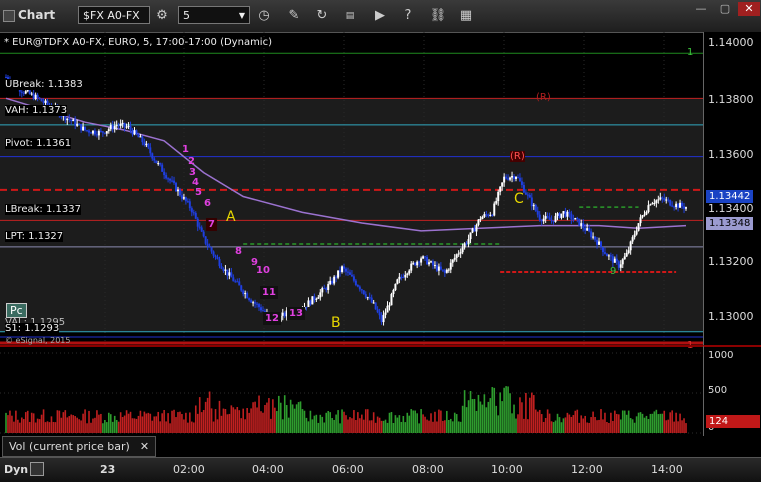 This screenshot has width=761, height=482. What do you see at coordinates (37, 469) in the screenshot?
I see `scale-lock-icon` at bounding box center [37, 469].